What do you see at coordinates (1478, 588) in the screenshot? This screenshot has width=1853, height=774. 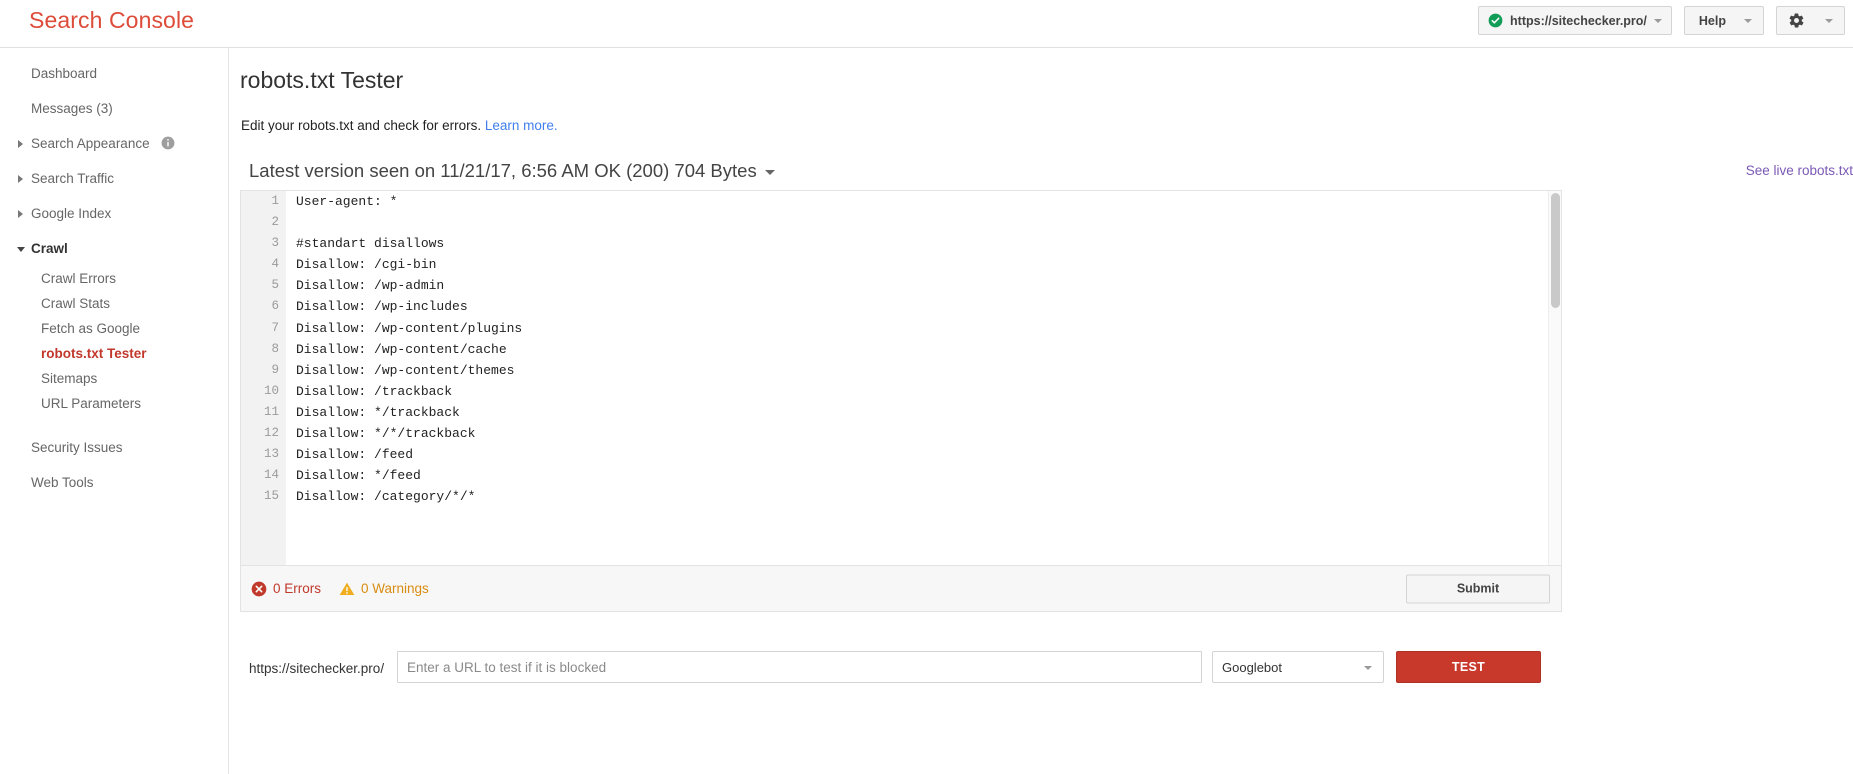 I see `submit-button: Submit` at bounding box center [1478, 588].